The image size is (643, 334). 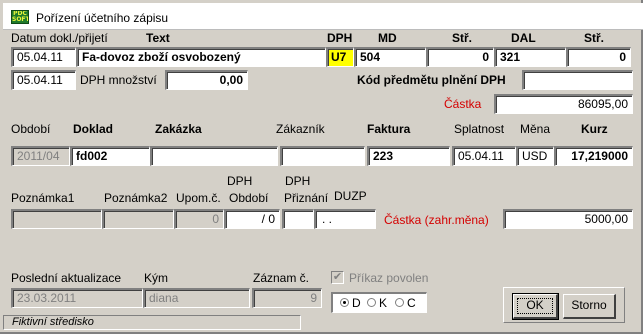 What do you see at coordinates (178, 129) in the screenshot?
I see `label-zakazka: Zakázka` at bounding box center [178, 129].